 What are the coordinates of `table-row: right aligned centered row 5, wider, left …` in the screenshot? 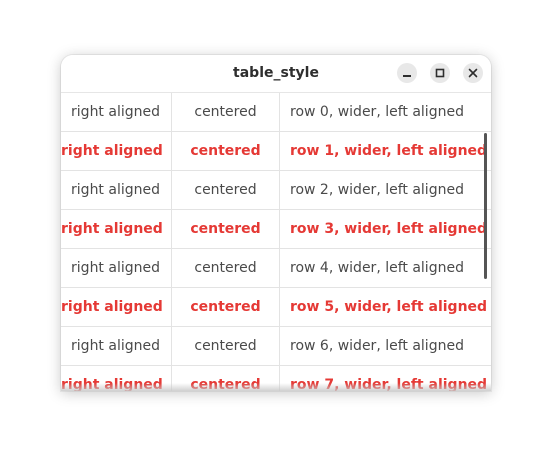 It's located at (276, 307).